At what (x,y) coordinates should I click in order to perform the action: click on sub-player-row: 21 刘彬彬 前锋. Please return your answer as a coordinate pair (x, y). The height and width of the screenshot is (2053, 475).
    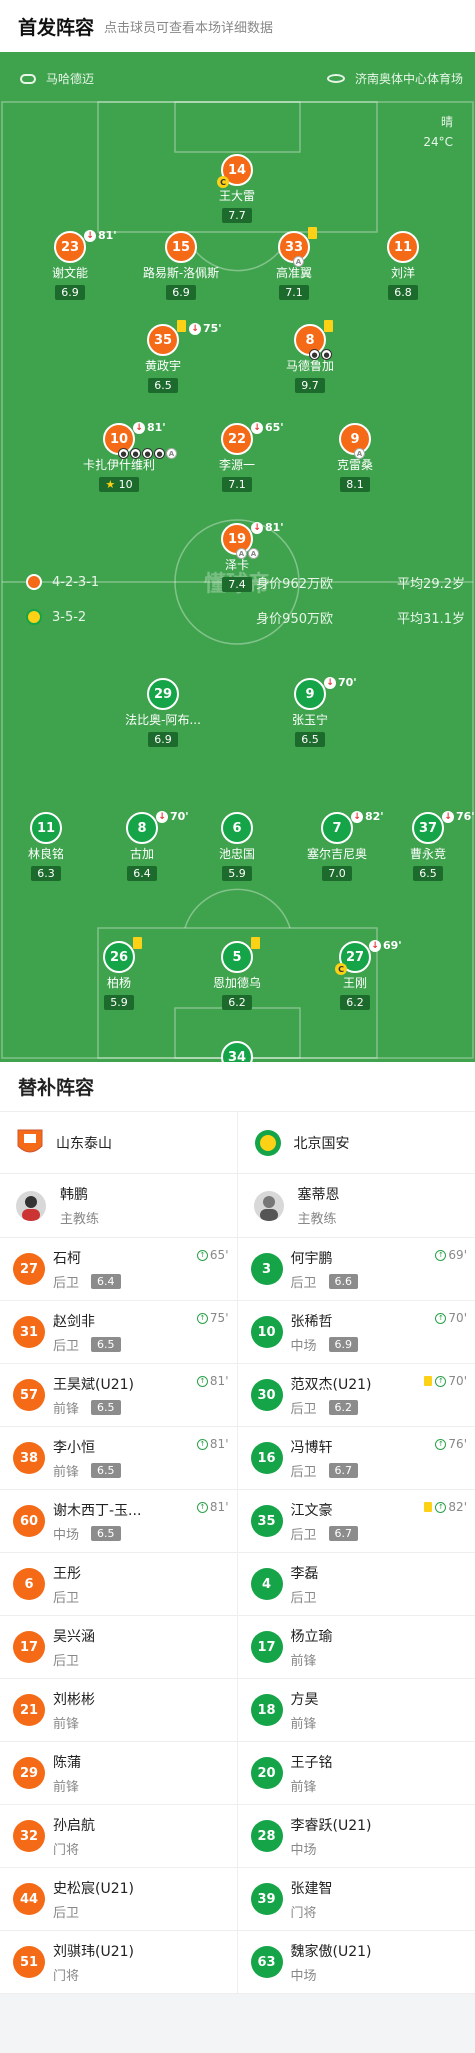
    Looking at the image, I should click on (118, 1710).